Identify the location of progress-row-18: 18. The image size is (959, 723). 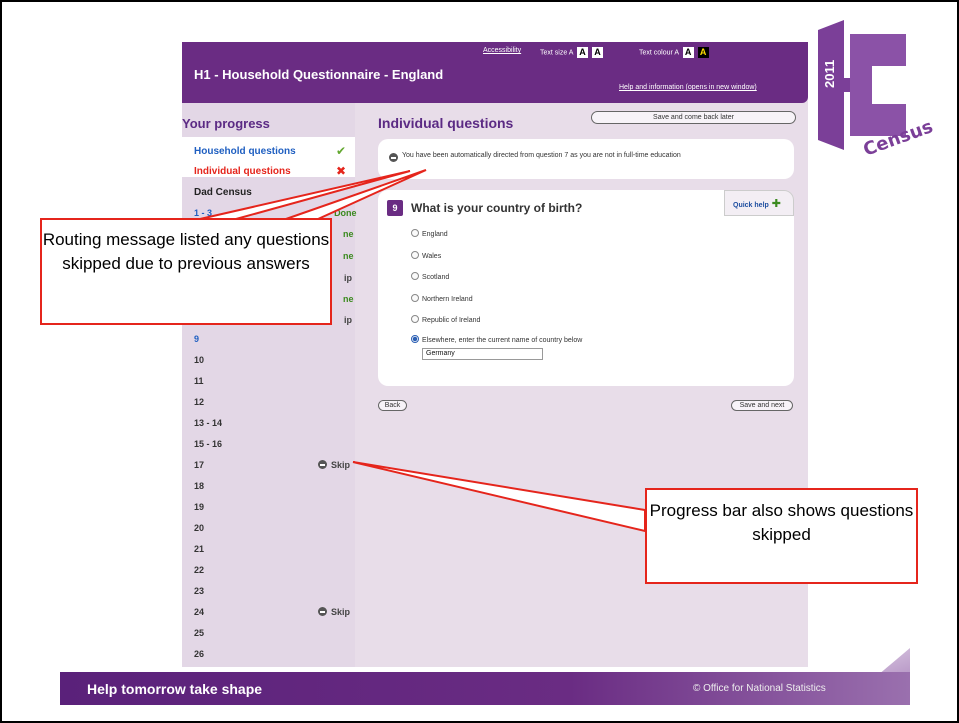
(199, 486).